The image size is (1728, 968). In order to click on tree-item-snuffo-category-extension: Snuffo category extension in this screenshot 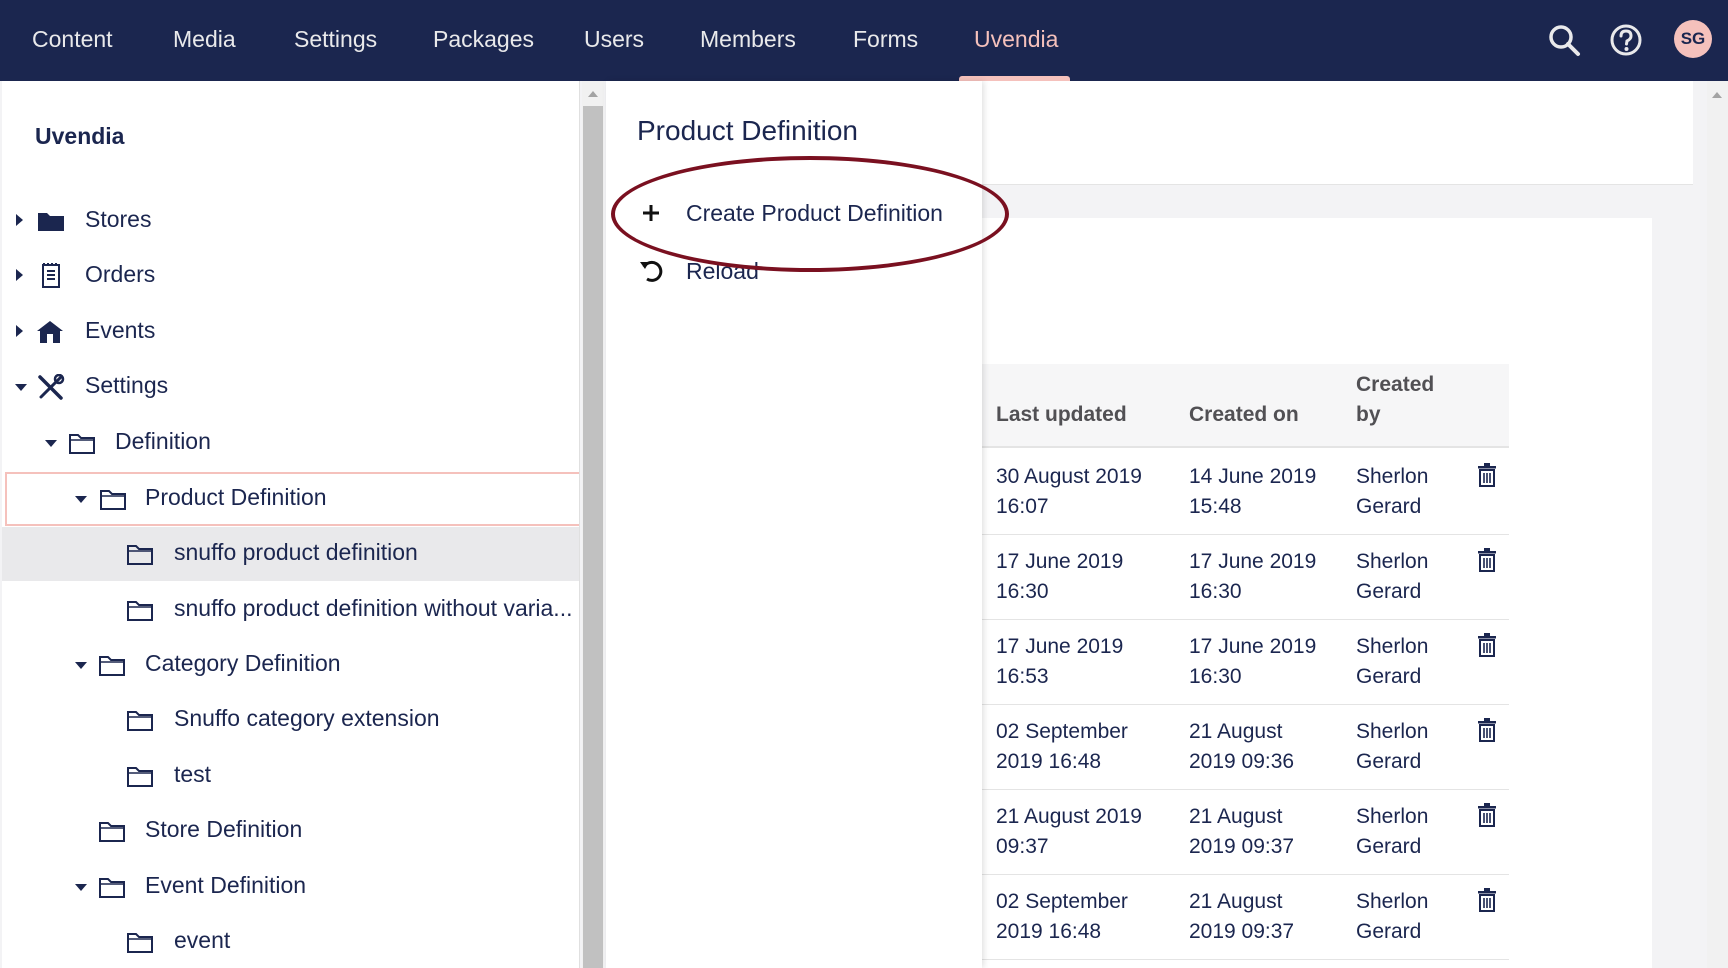, I will do `click(290, 720)`.